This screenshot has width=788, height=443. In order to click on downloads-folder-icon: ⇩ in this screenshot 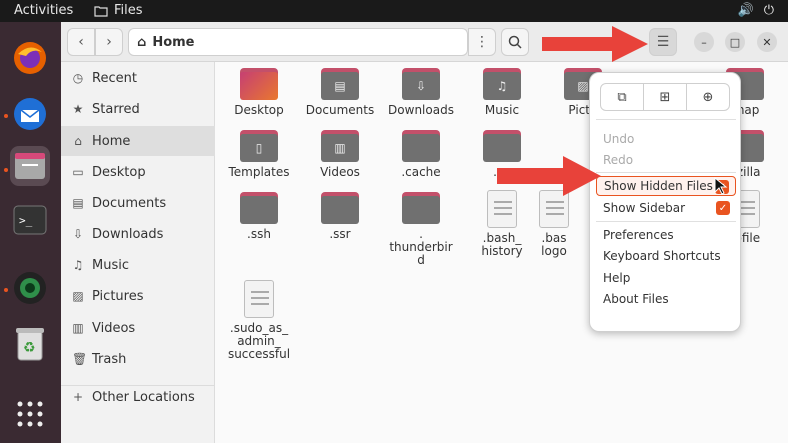, I will do `click(421, 84)`.